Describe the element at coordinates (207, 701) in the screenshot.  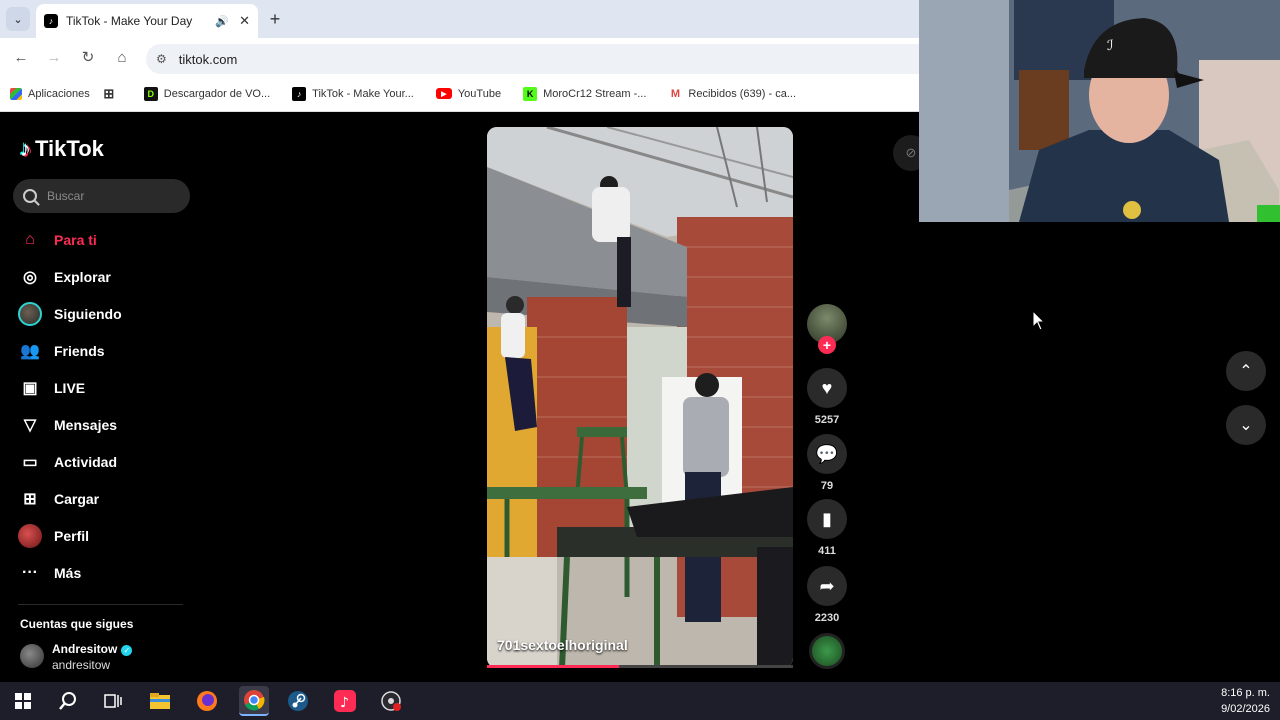
I see `firefox-icon` at that location.